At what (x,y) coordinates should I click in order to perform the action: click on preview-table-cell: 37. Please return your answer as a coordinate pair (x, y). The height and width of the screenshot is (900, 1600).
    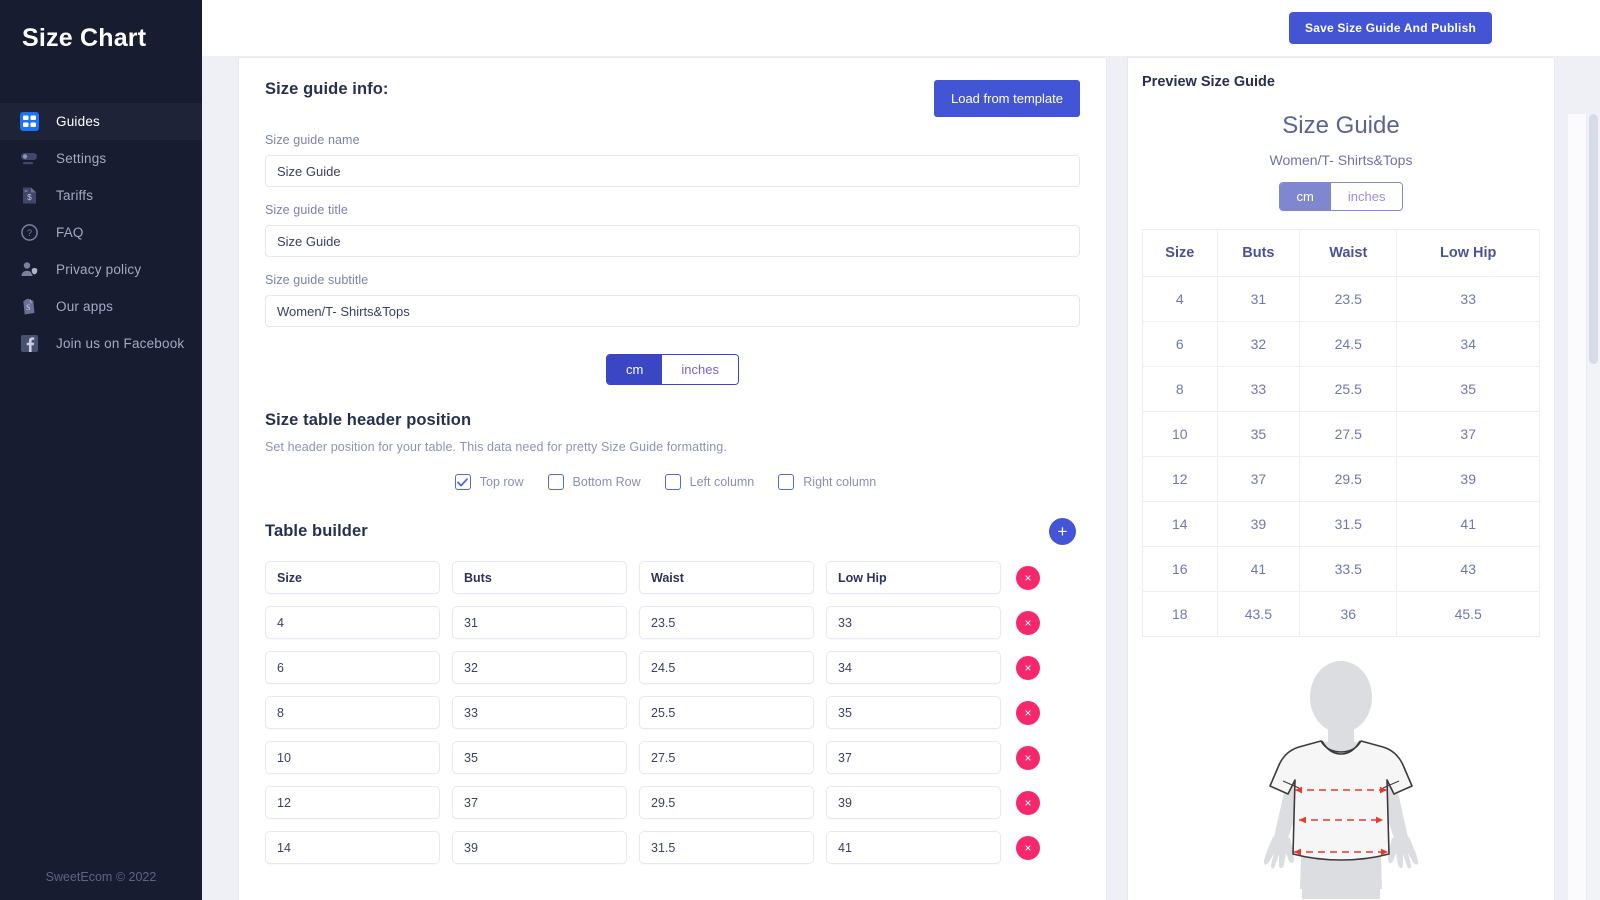
    Looking at the image, I should click on (1468, 434).